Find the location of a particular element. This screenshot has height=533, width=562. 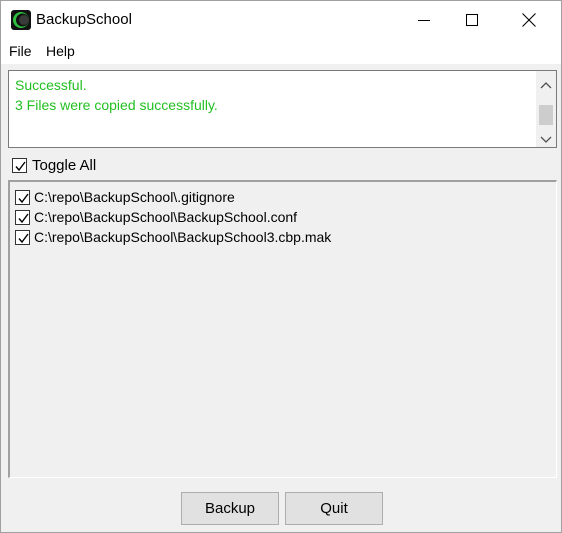

app-logo-icon is located at coordinates (21, 20).